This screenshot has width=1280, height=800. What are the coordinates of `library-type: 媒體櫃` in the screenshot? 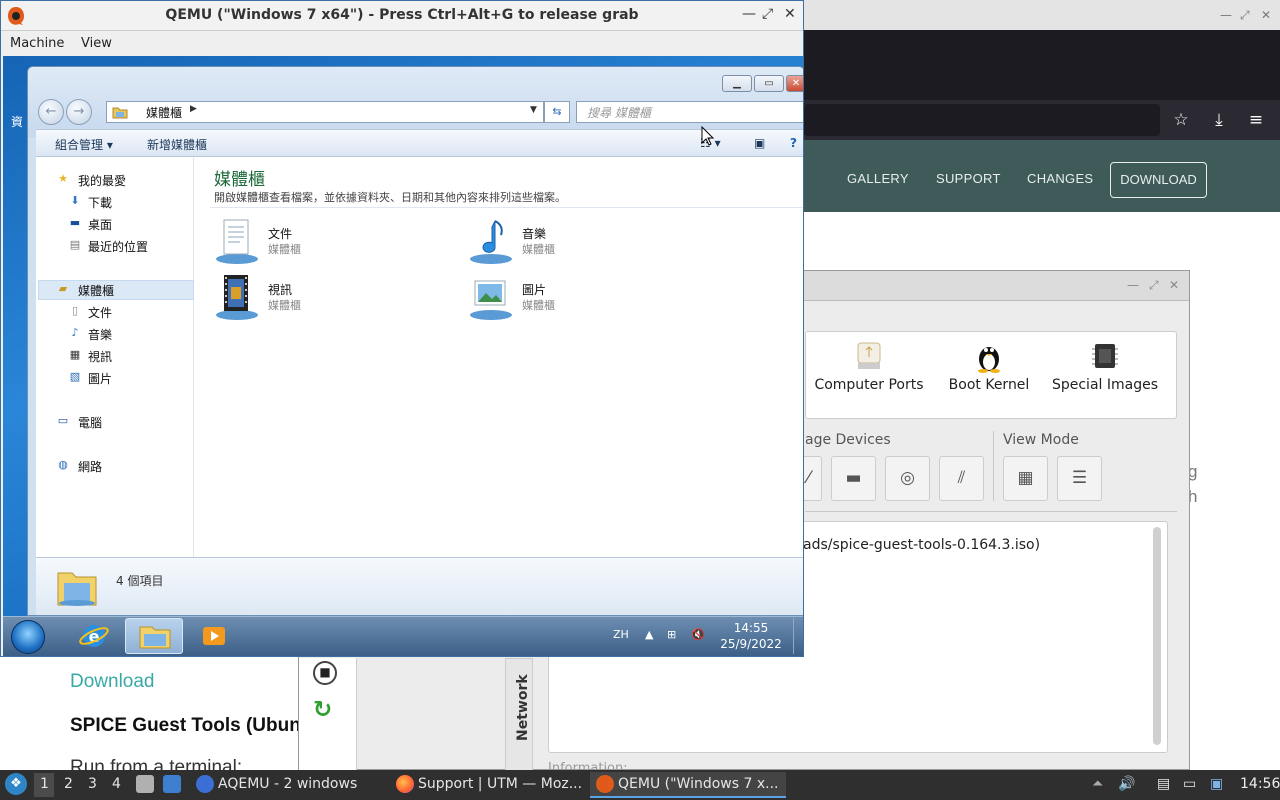 It's located at (284, 249).